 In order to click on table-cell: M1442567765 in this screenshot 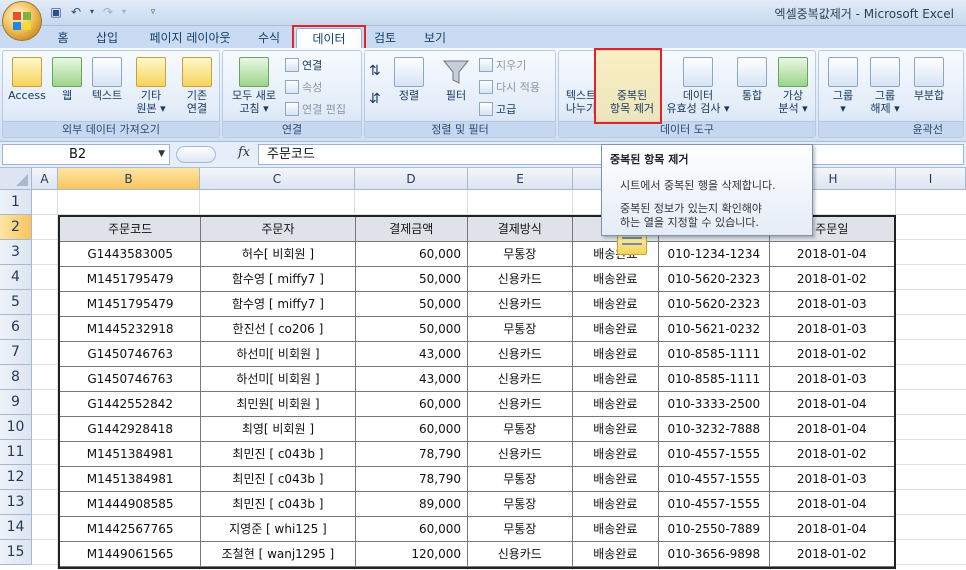, I will do `click(131, 529)`.